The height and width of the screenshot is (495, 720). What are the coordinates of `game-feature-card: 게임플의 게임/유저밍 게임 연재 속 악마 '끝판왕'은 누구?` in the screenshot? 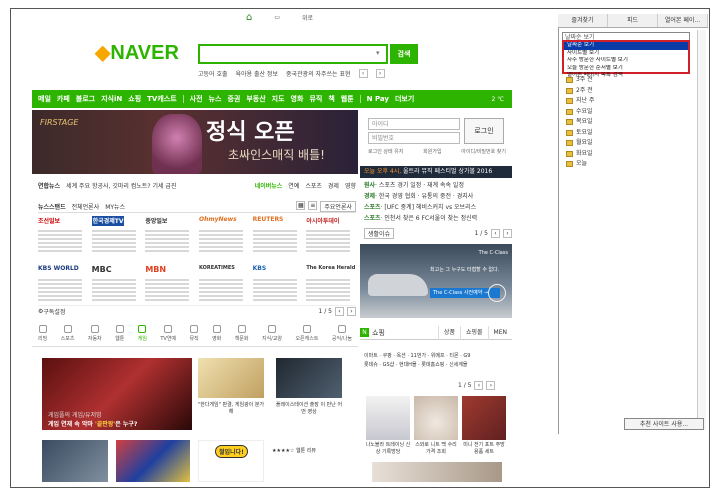 It's located at (117, 394).